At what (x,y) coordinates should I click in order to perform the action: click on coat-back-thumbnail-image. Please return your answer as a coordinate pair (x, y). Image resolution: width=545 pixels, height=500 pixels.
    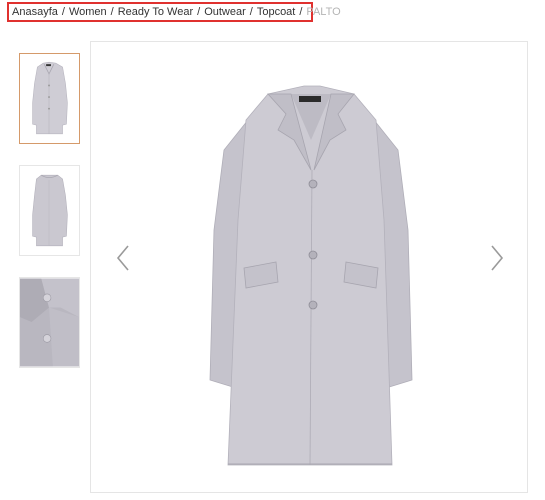
    Looking at the image, I should click on (50, 210).